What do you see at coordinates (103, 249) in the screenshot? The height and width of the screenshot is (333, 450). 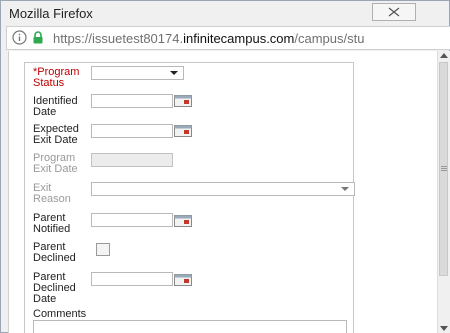 I see `parent-declined-checkbox` at bounding box center [103, 249].